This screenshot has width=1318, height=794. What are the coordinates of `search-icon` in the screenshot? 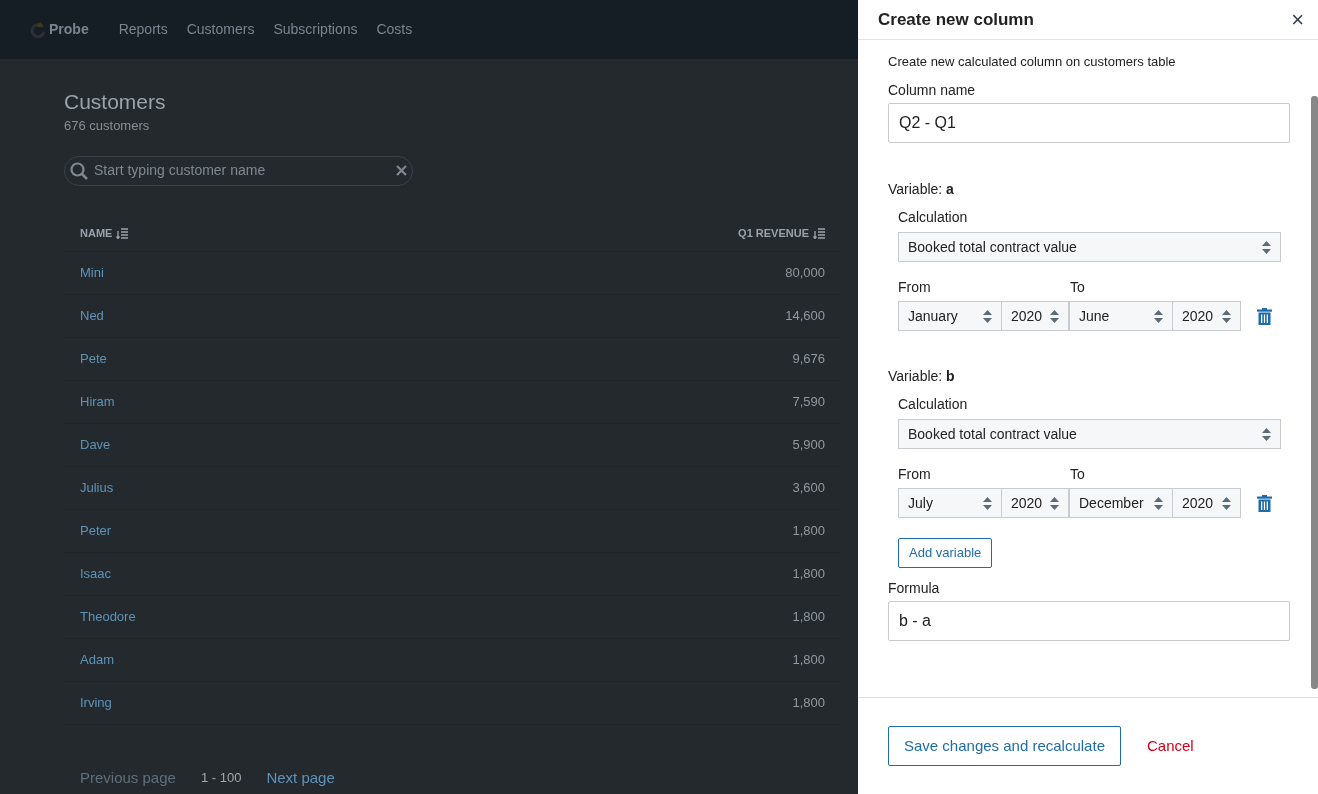 It's located at (79, 170).